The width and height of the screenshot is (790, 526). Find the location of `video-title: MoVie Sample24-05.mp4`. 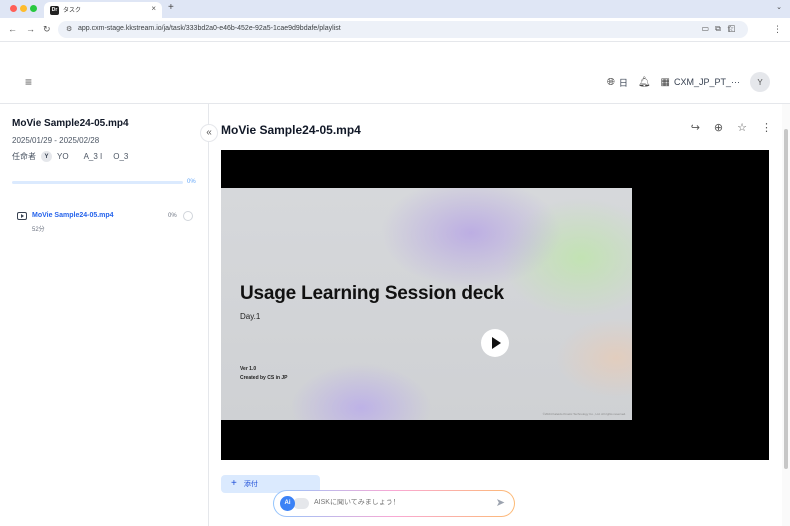

video-title: MoVie Sample24-05.mp4 is located at coordinates (291, 130).